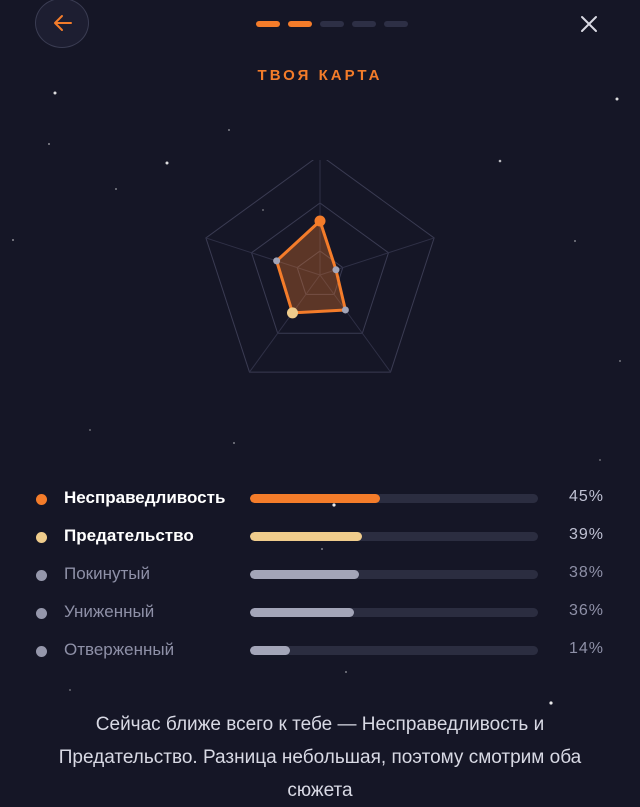  I want to click on legend-label: Отверженный, so click(119, 649).